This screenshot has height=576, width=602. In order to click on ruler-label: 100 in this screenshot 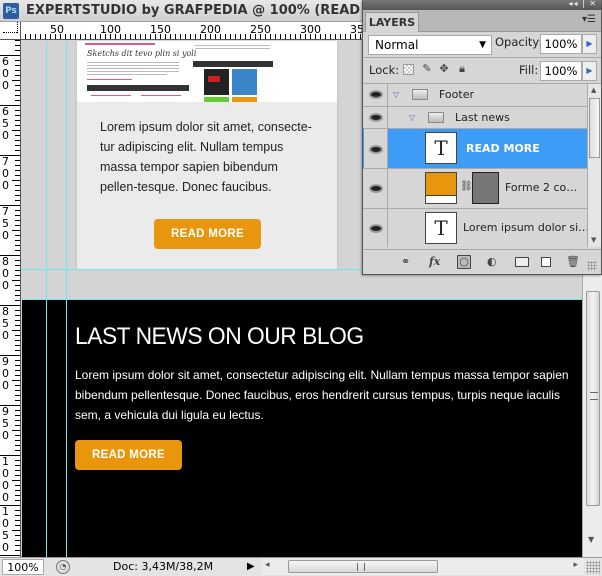, I will do `click(110, 29)`.